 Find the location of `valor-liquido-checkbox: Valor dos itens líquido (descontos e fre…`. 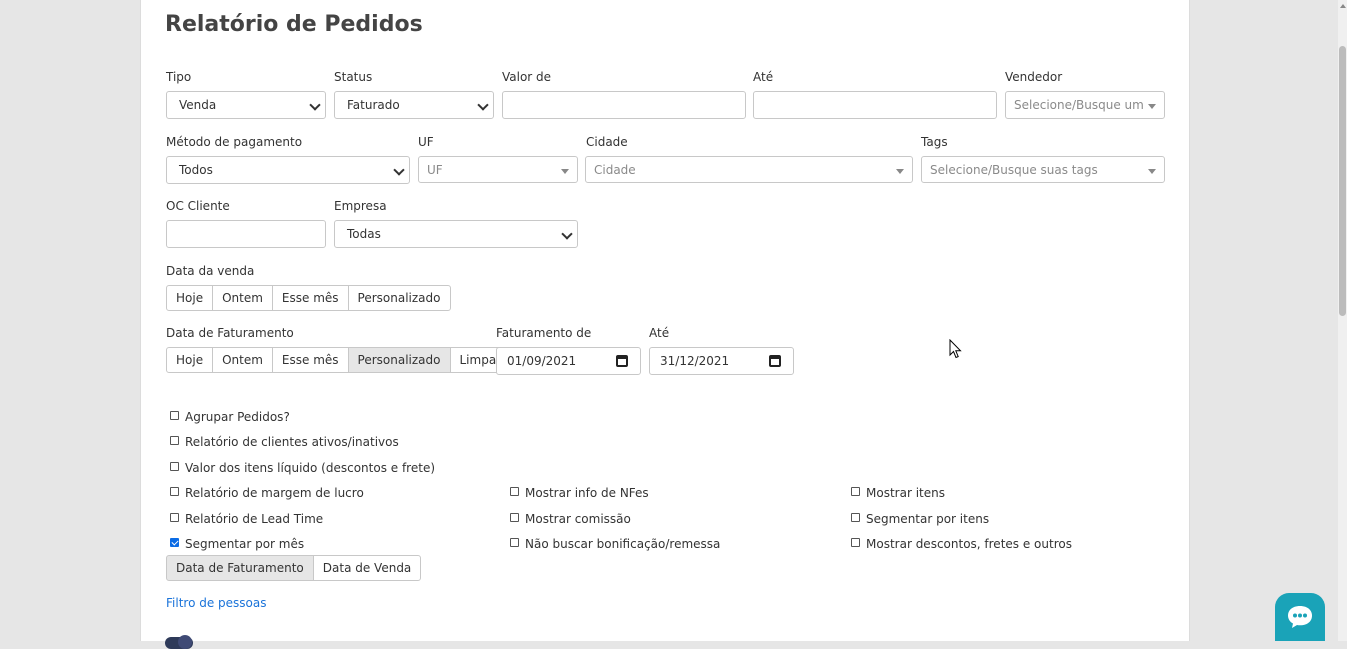

valor-liquido-checkbox: Valor dos itens líquido (descontos e fre… is located at coordinates (302, 468).